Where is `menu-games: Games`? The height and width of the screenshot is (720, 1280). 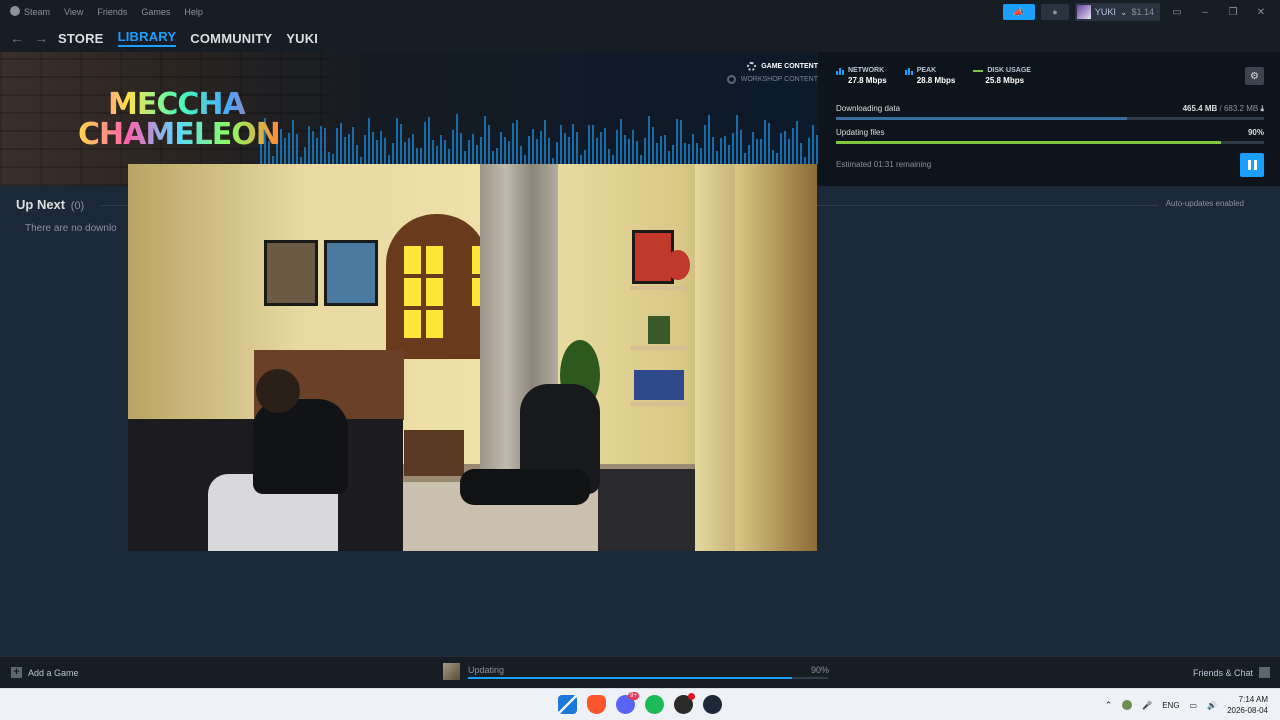
menu-games: Games is located at coordinates (155, 12).